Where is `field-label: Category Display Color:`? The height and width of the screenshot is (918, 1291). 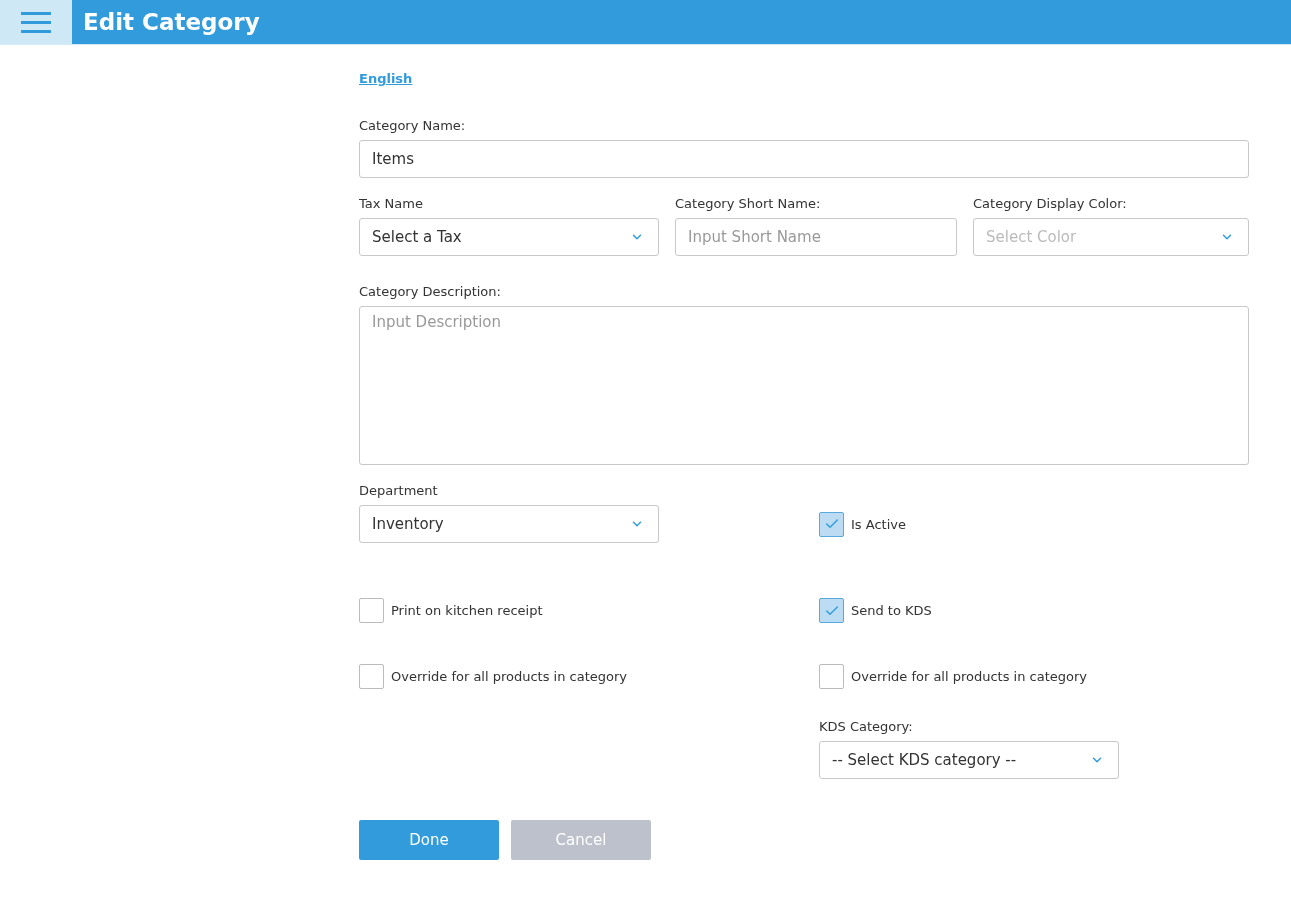 field-label: Category Display Color: is located at coordinates (1050, 203).